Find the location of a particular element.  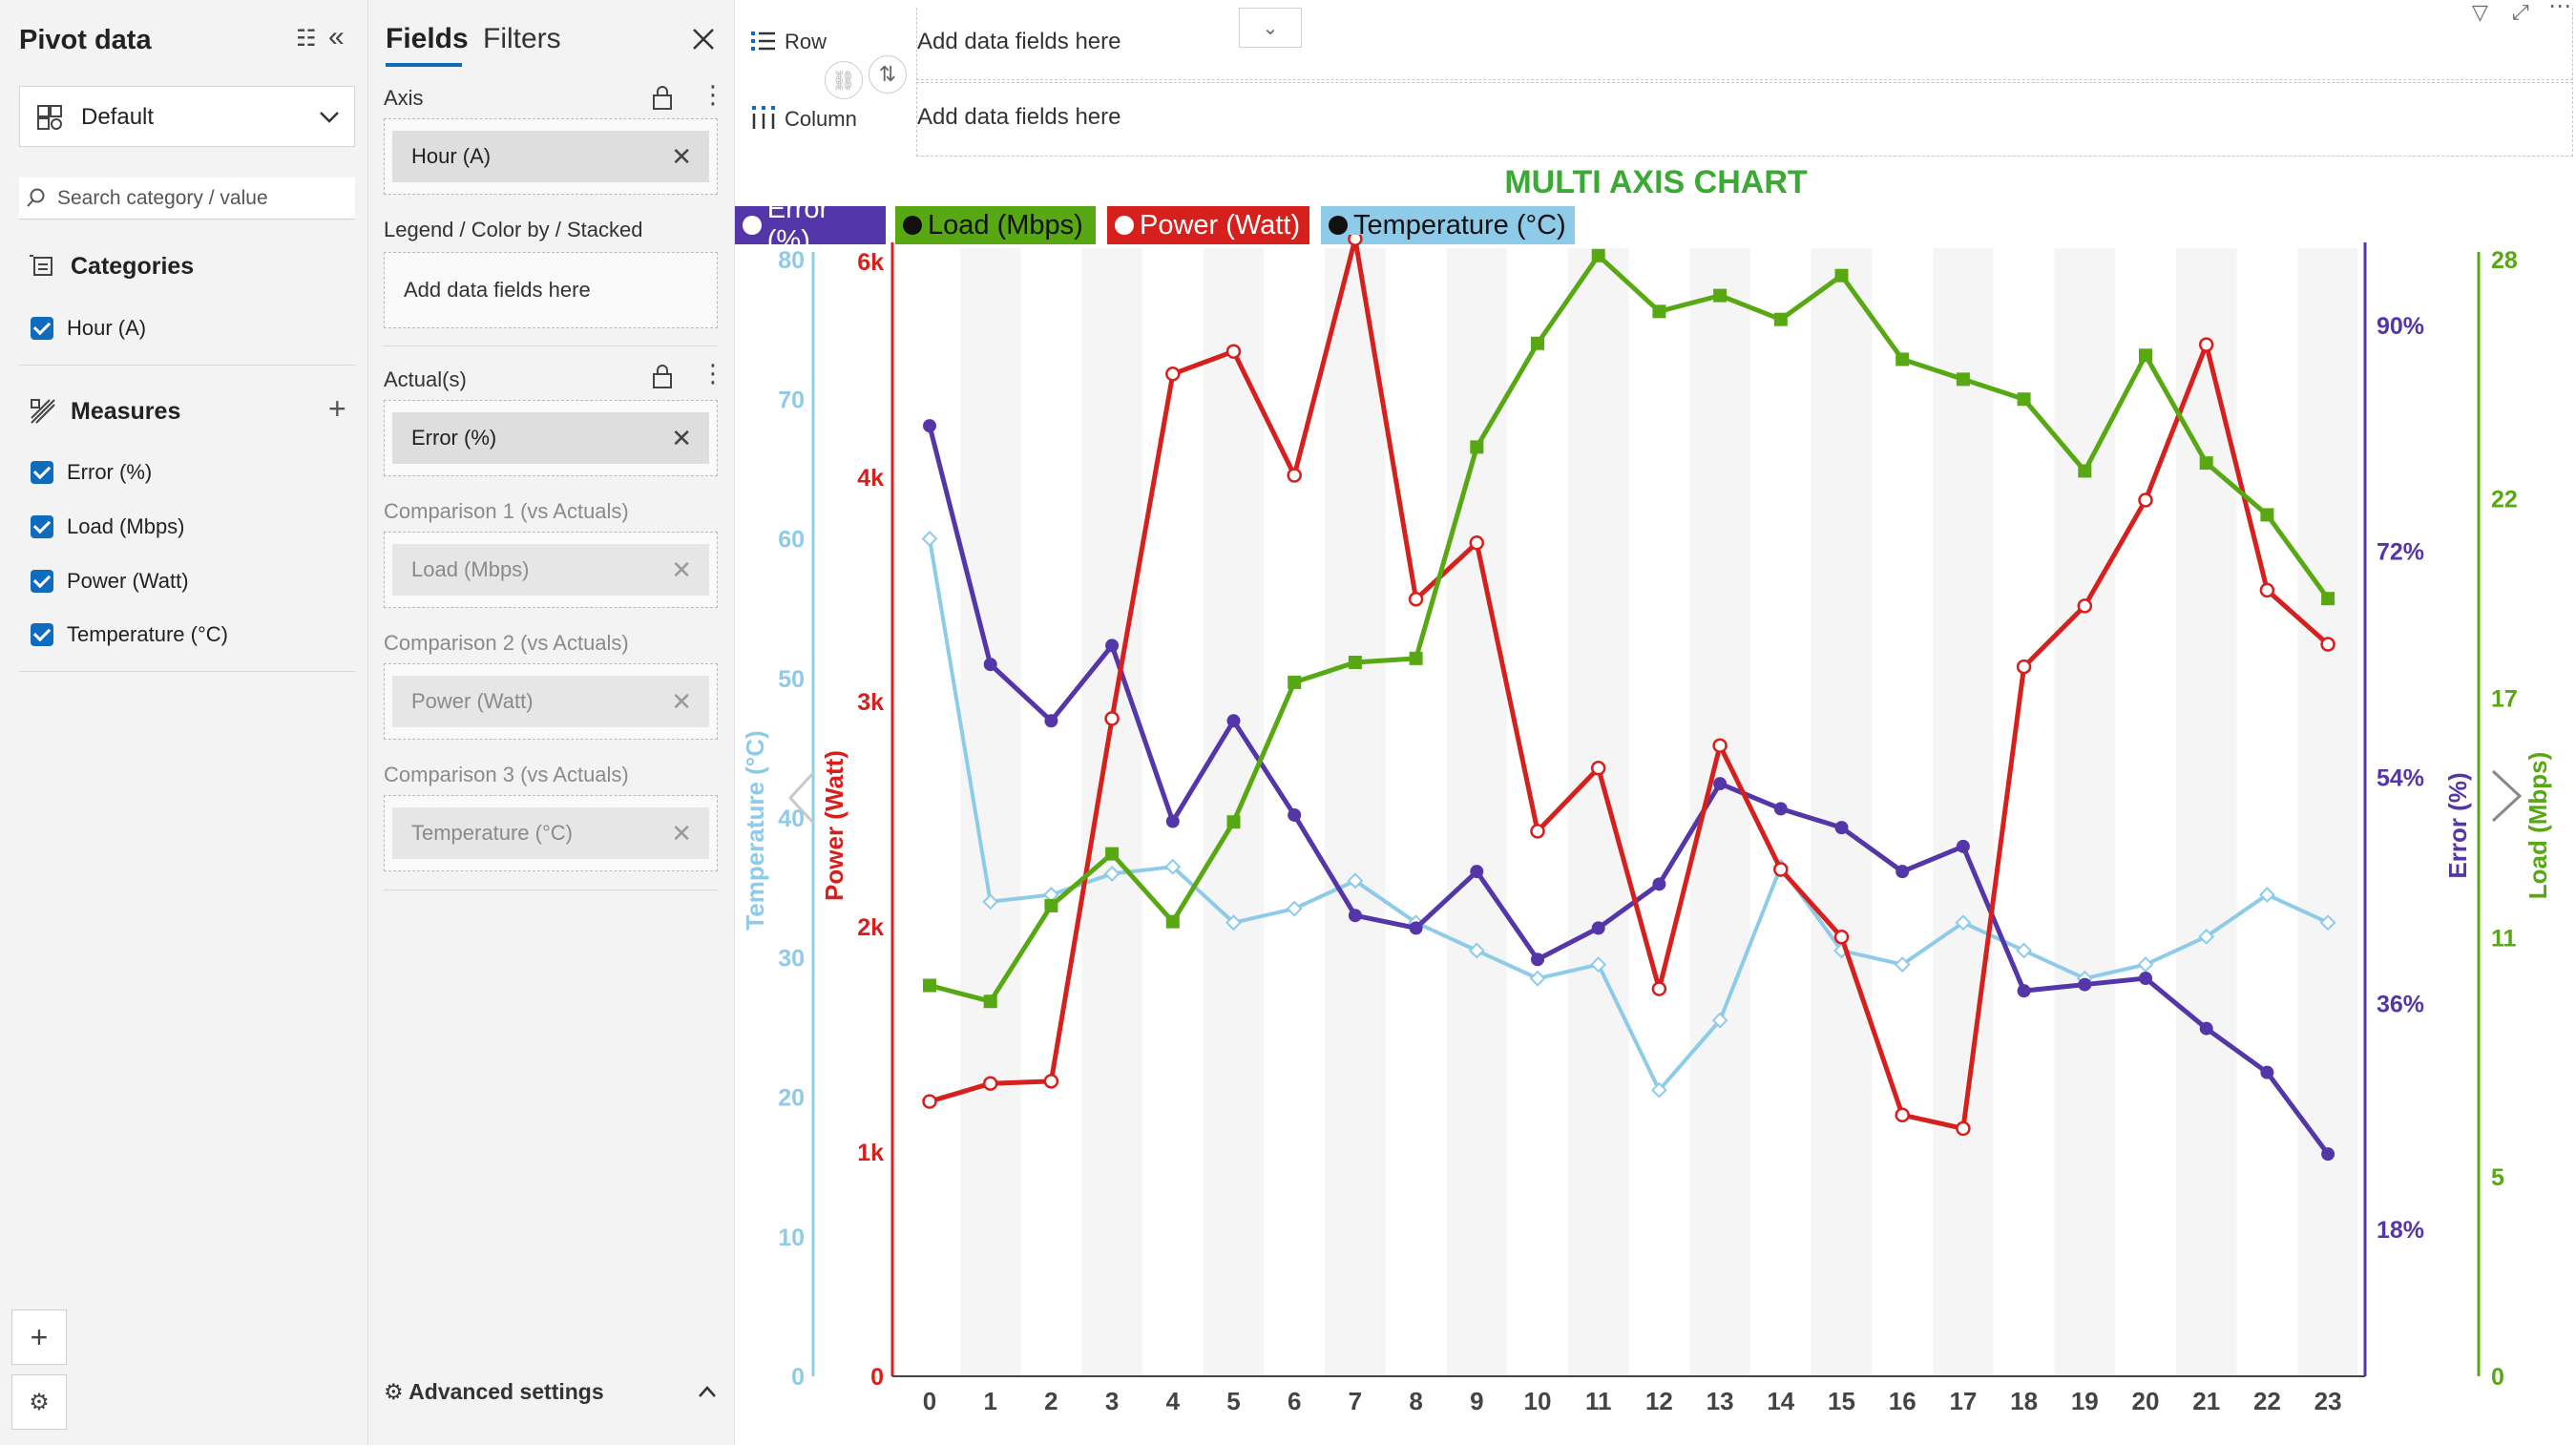

comparison-3-chip: Temperature (°C) ✕ is located at coordinates (550, 833).